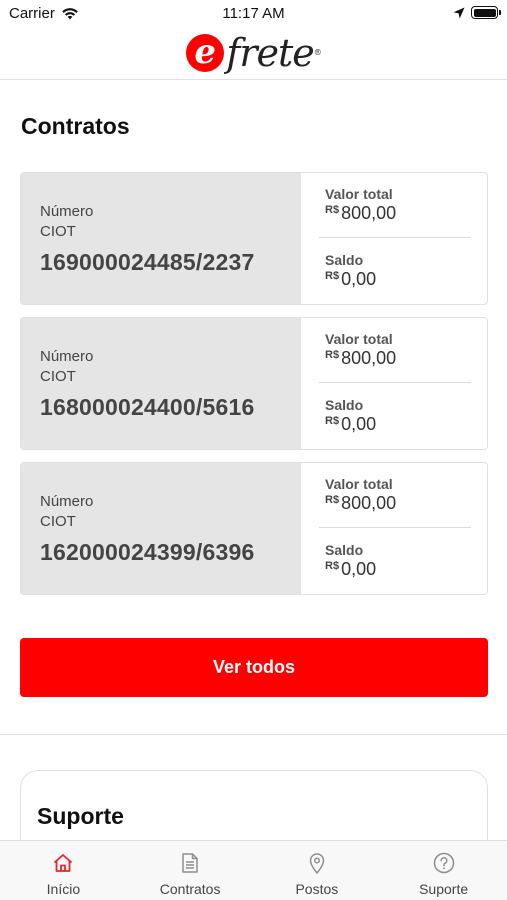  What do you see at coordinates (147, 407) in the screenshot?
I see `contract-ciot-number: 168000024400/5616` at bounding box center [147, 407].